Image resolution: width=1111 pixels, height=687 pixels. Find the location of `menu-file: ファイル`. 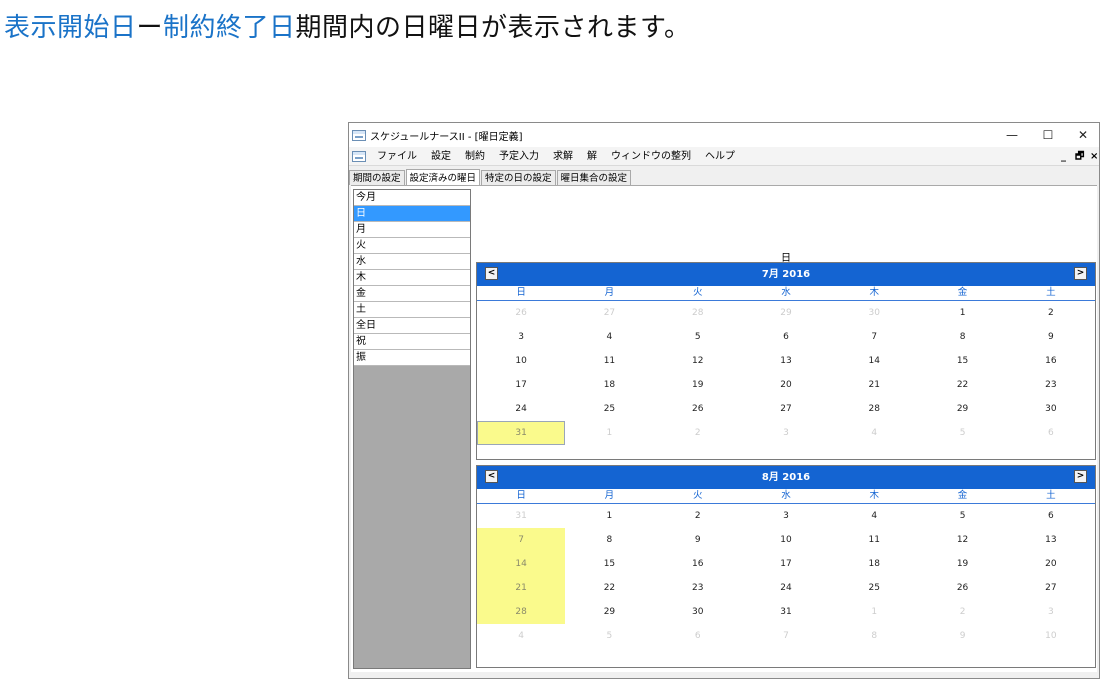

menu-file: ファイル is located at coordinates (397, 156).